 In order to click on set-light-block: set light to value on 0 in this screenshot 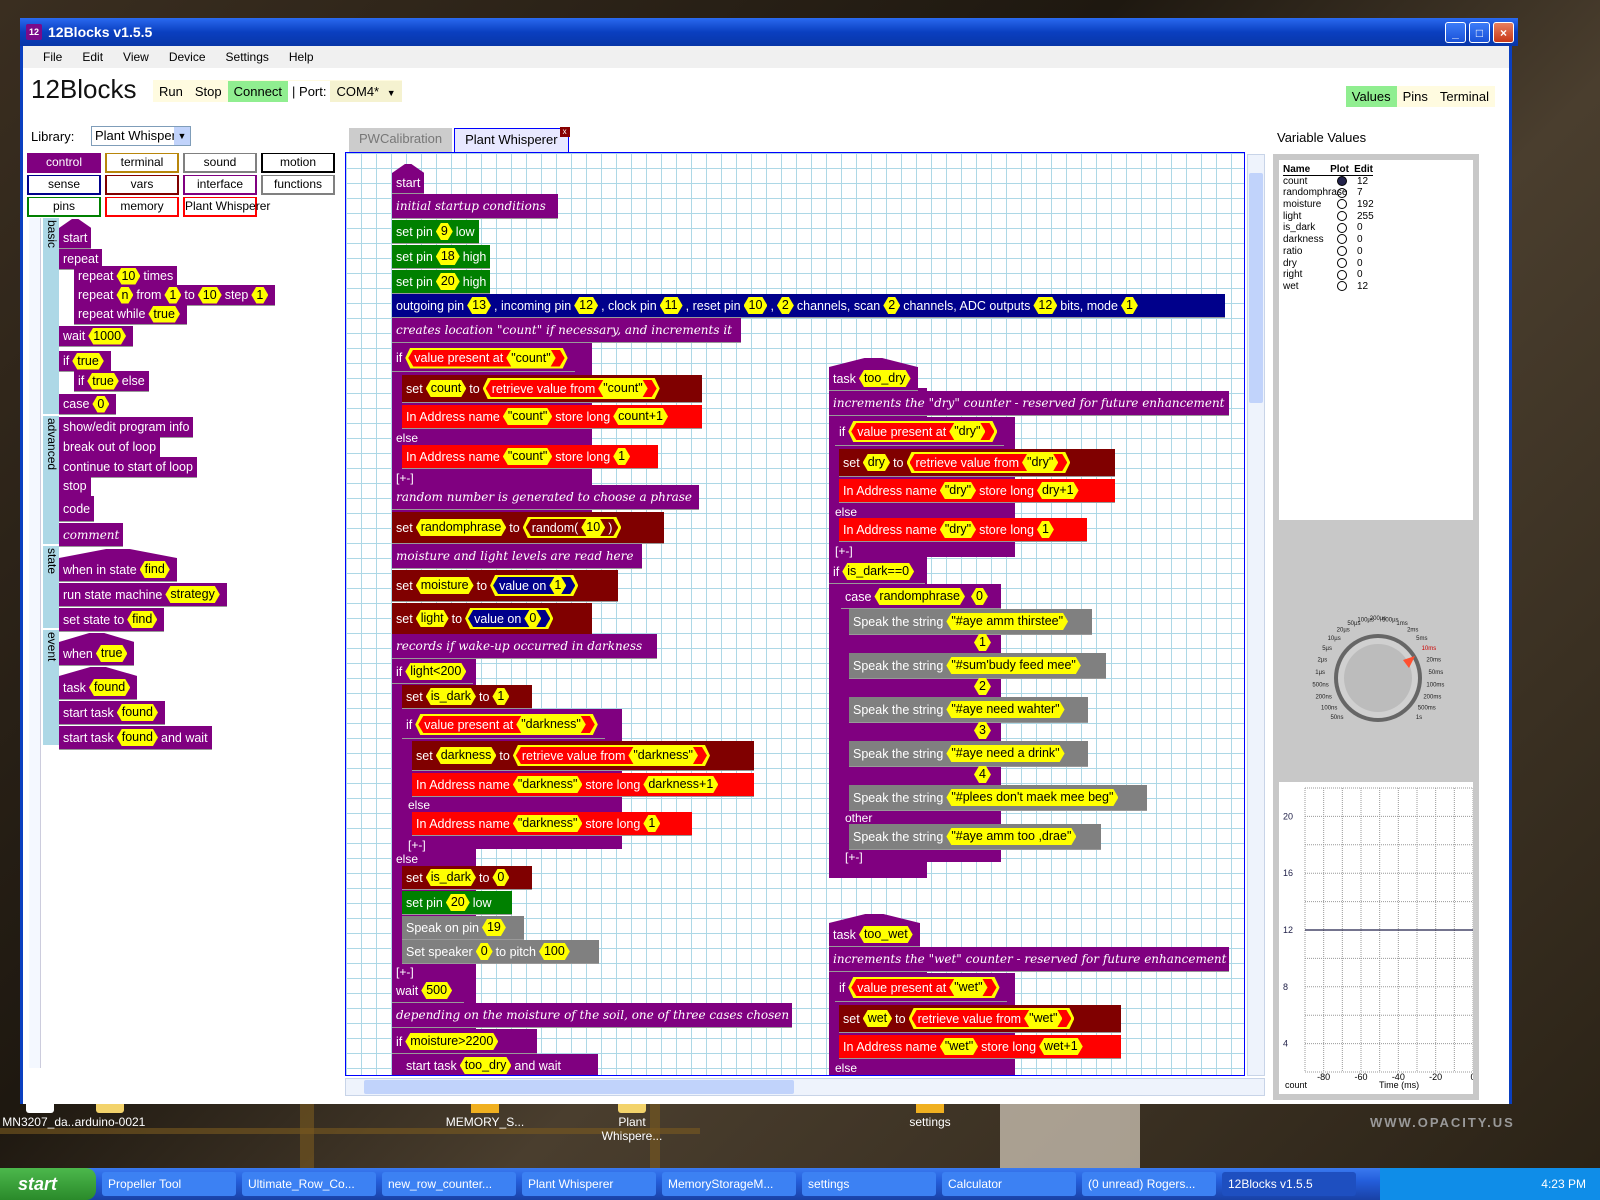, I will do `click(492, 619)`.